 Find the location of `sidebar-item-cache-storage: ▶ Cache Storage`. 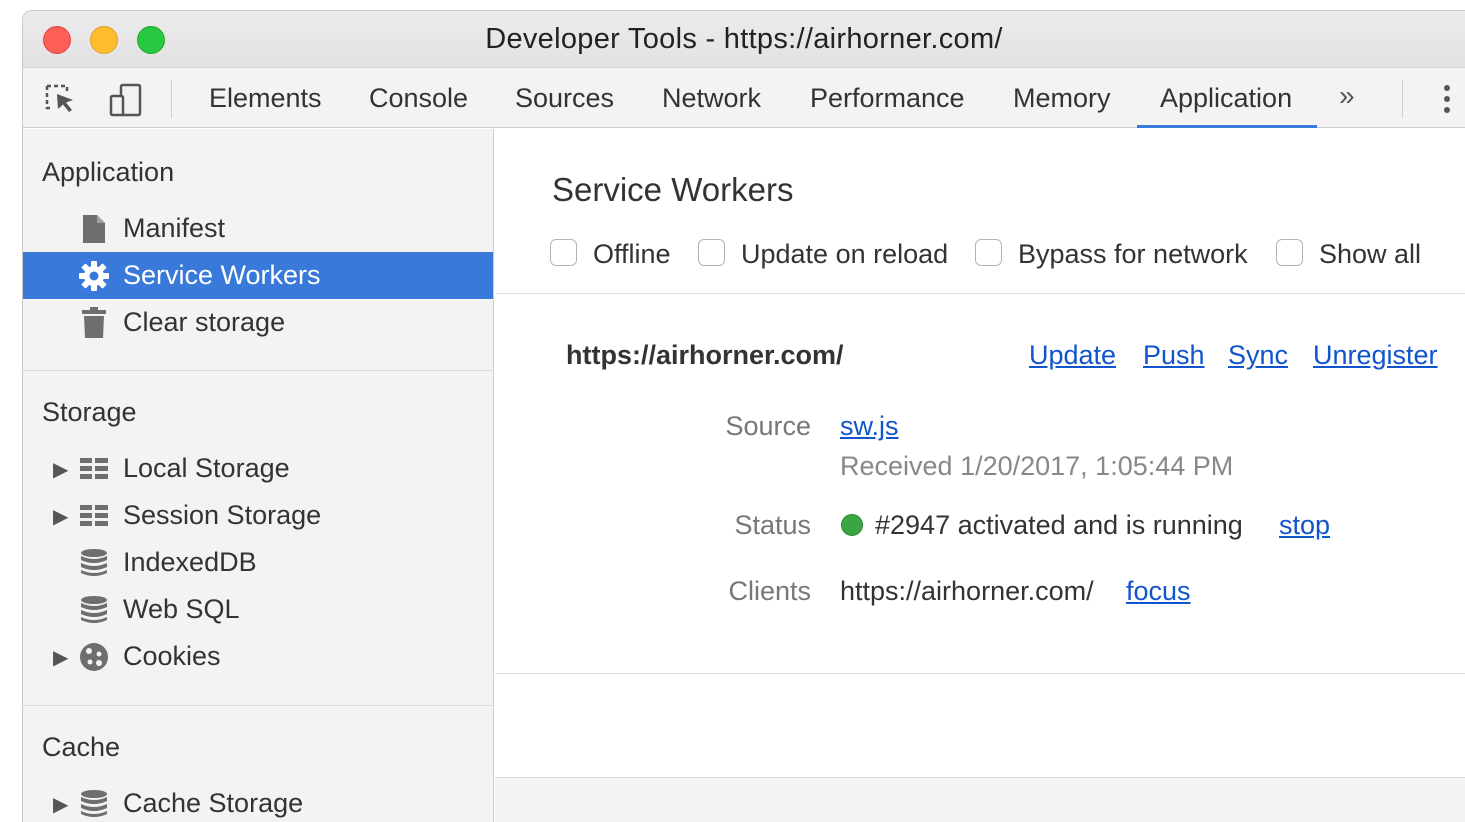

sidebar-item-cache-storage: ▶ Cache Storage is located at coordinates (258, 801).